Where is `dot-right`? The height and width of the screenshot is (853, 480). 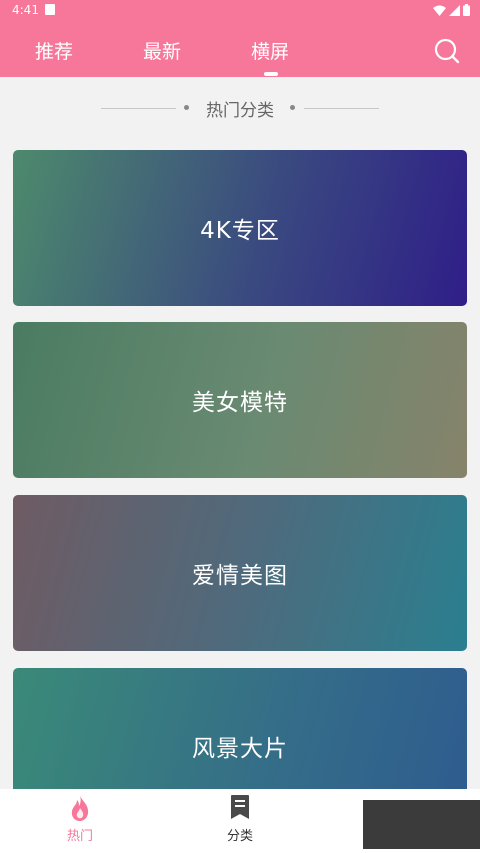
dot-right is located at coordinates (292, 107).